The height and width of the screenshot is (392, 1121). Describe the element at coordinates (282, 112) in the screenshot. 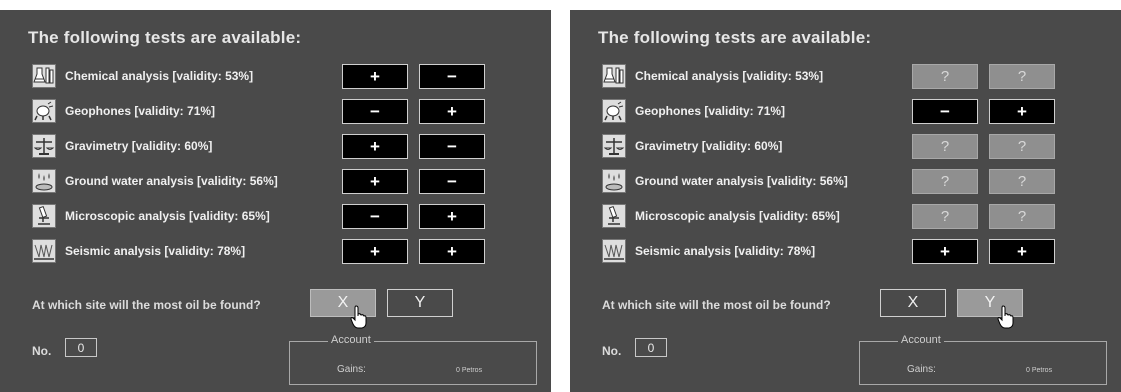

I see `left-test-row: Geophones [validity: 71%] − +` at that location.